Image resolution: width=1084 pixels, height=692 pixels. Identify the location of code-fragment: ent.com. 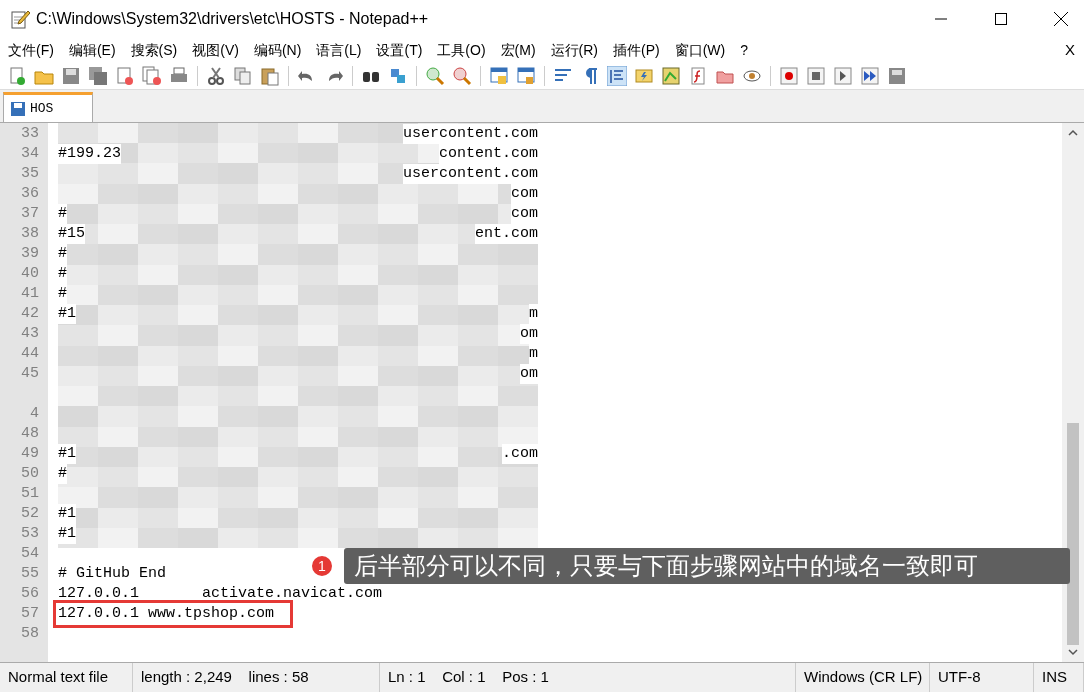
(506, 234).